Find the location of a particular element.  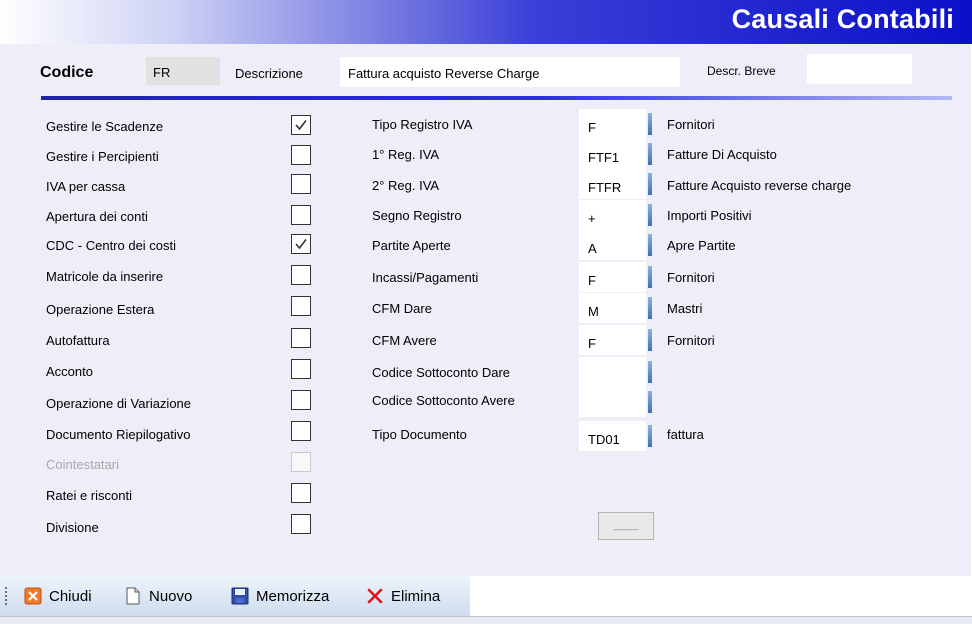

field-label: Tipo Registro IVA is located at coordinates (422, 124).